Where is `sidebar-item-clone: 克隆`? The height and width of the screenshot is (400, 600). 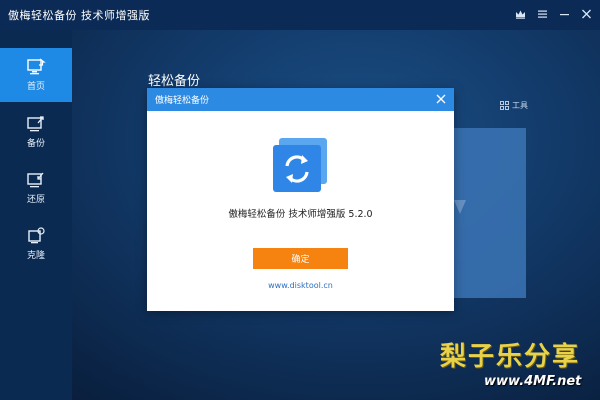
sidebar-item-clone: 克隆 is located at coordinates (36, 244).